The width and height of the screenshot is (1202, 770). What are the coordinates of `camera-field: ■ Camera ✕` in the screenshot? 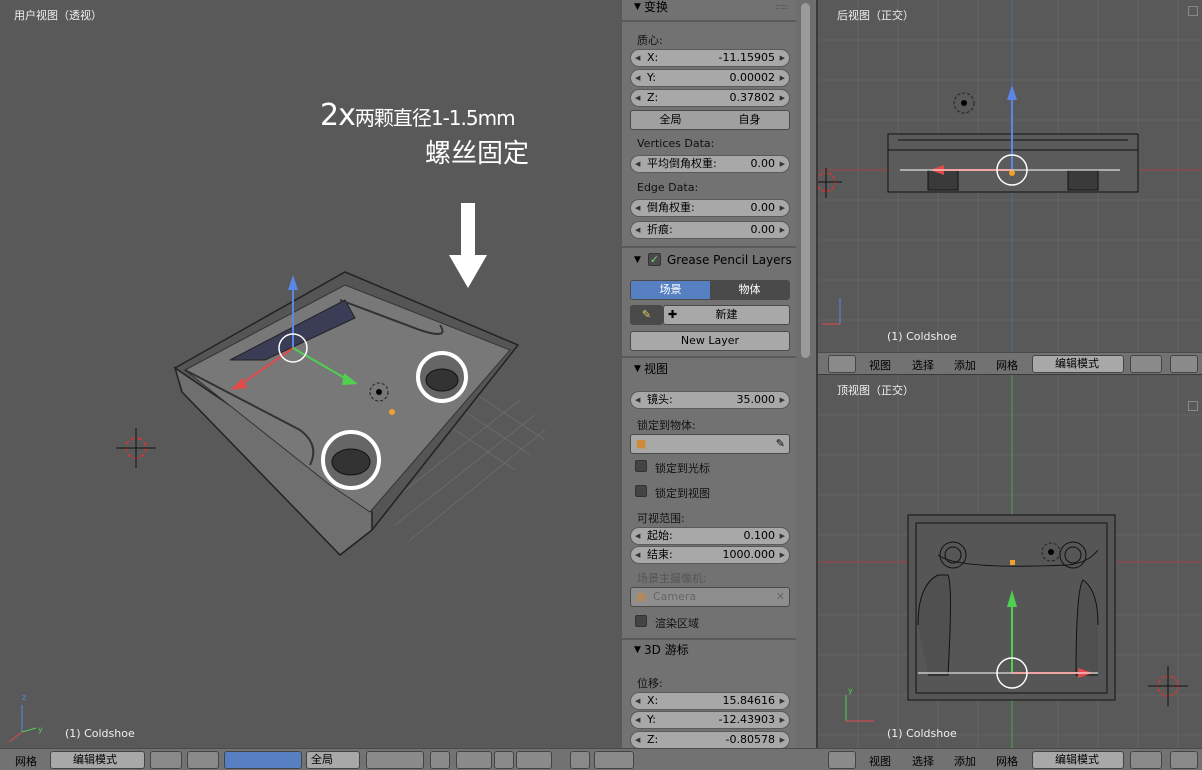 It's located at (710, 597).